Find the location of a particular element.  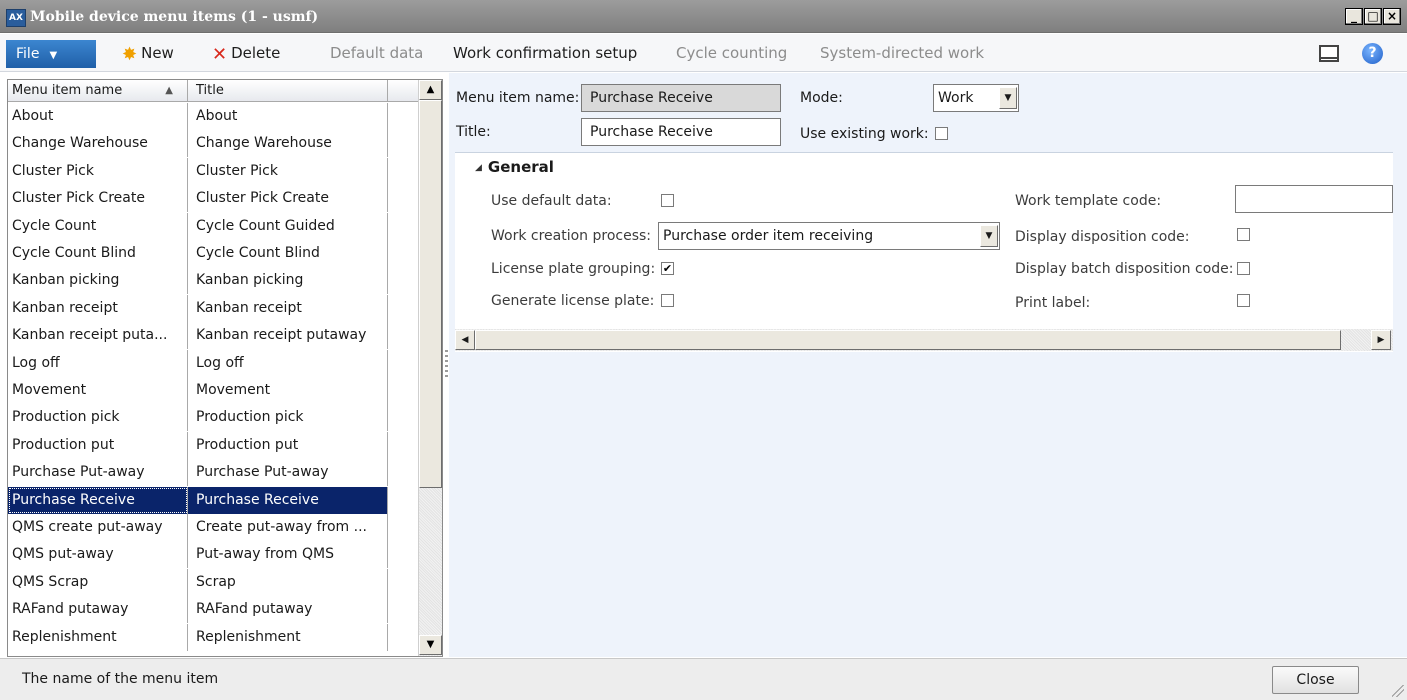

close-window-button: × is located at coordinates (1392, 16).